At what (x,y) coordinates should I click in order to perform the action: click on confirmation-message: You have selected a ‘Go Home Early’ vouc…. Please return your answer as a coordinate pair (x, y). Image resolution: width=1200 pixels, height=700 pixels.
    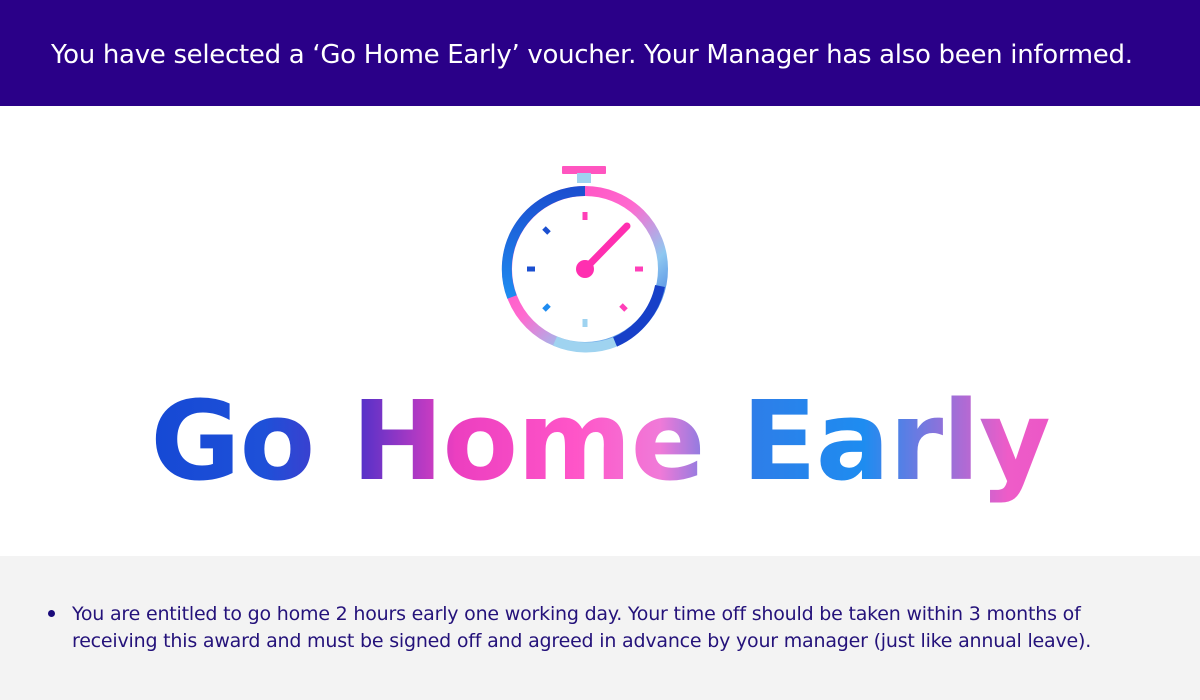
    Looking at the image, I should click on (592, 55).